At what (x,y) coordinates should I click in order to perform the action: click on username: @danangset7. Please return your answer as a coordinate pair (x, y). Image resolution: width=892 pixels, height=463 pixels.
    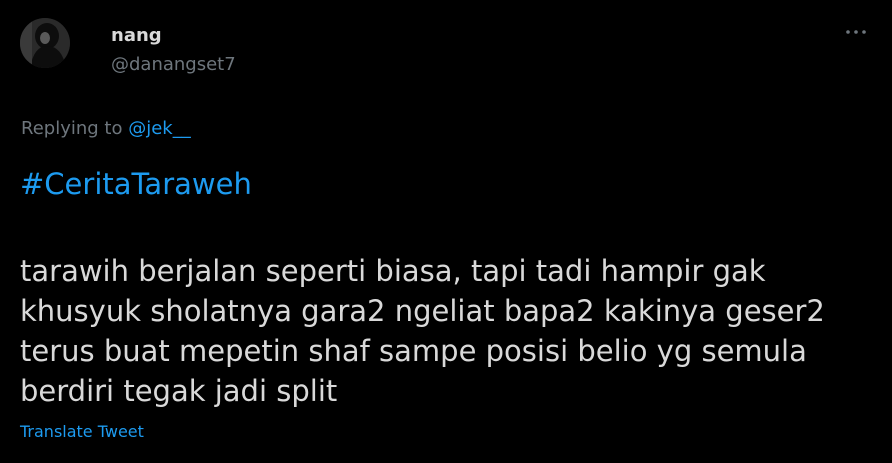
    Looking at the image, I should click on (173, 65).